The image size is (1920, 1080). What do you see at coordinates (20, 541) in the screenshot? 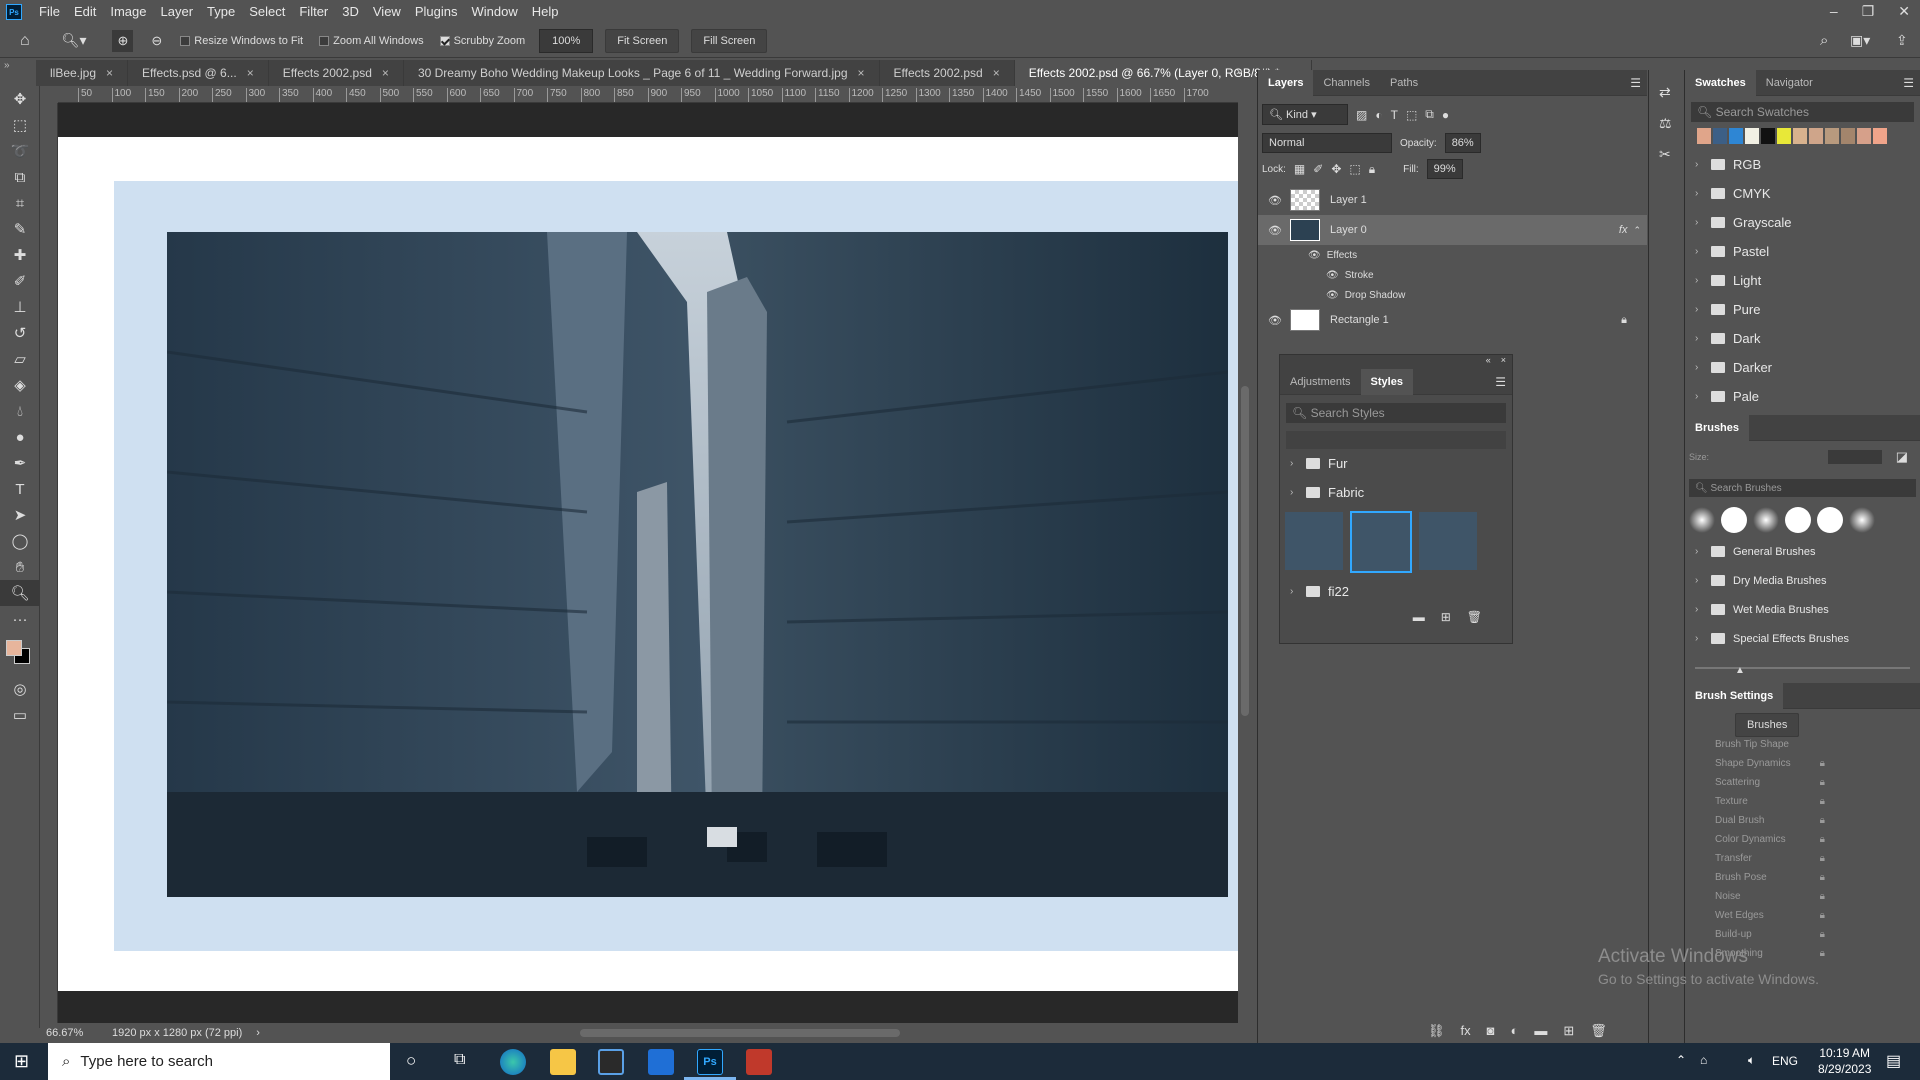
I see `ellipse-tool-icon: ◯` at bounding box center [20, 541].